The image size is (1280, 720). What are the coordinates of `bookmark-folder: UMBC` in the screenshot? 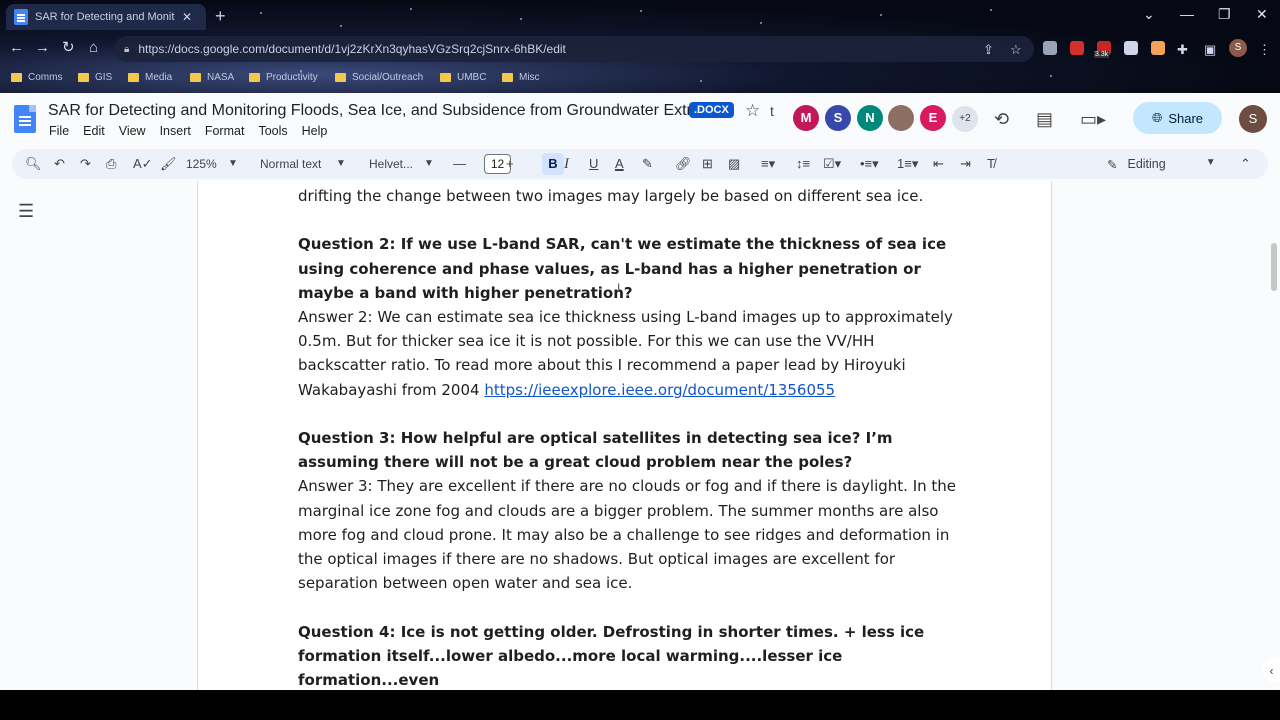 It's located at (463, 77).